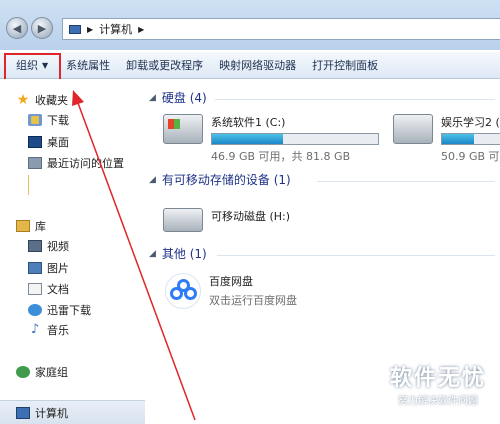  What do you see at coordinates (51, 413) in the screenshot?
I see `sidebar-item-label: 计算机` at bounding box center [51, 413].